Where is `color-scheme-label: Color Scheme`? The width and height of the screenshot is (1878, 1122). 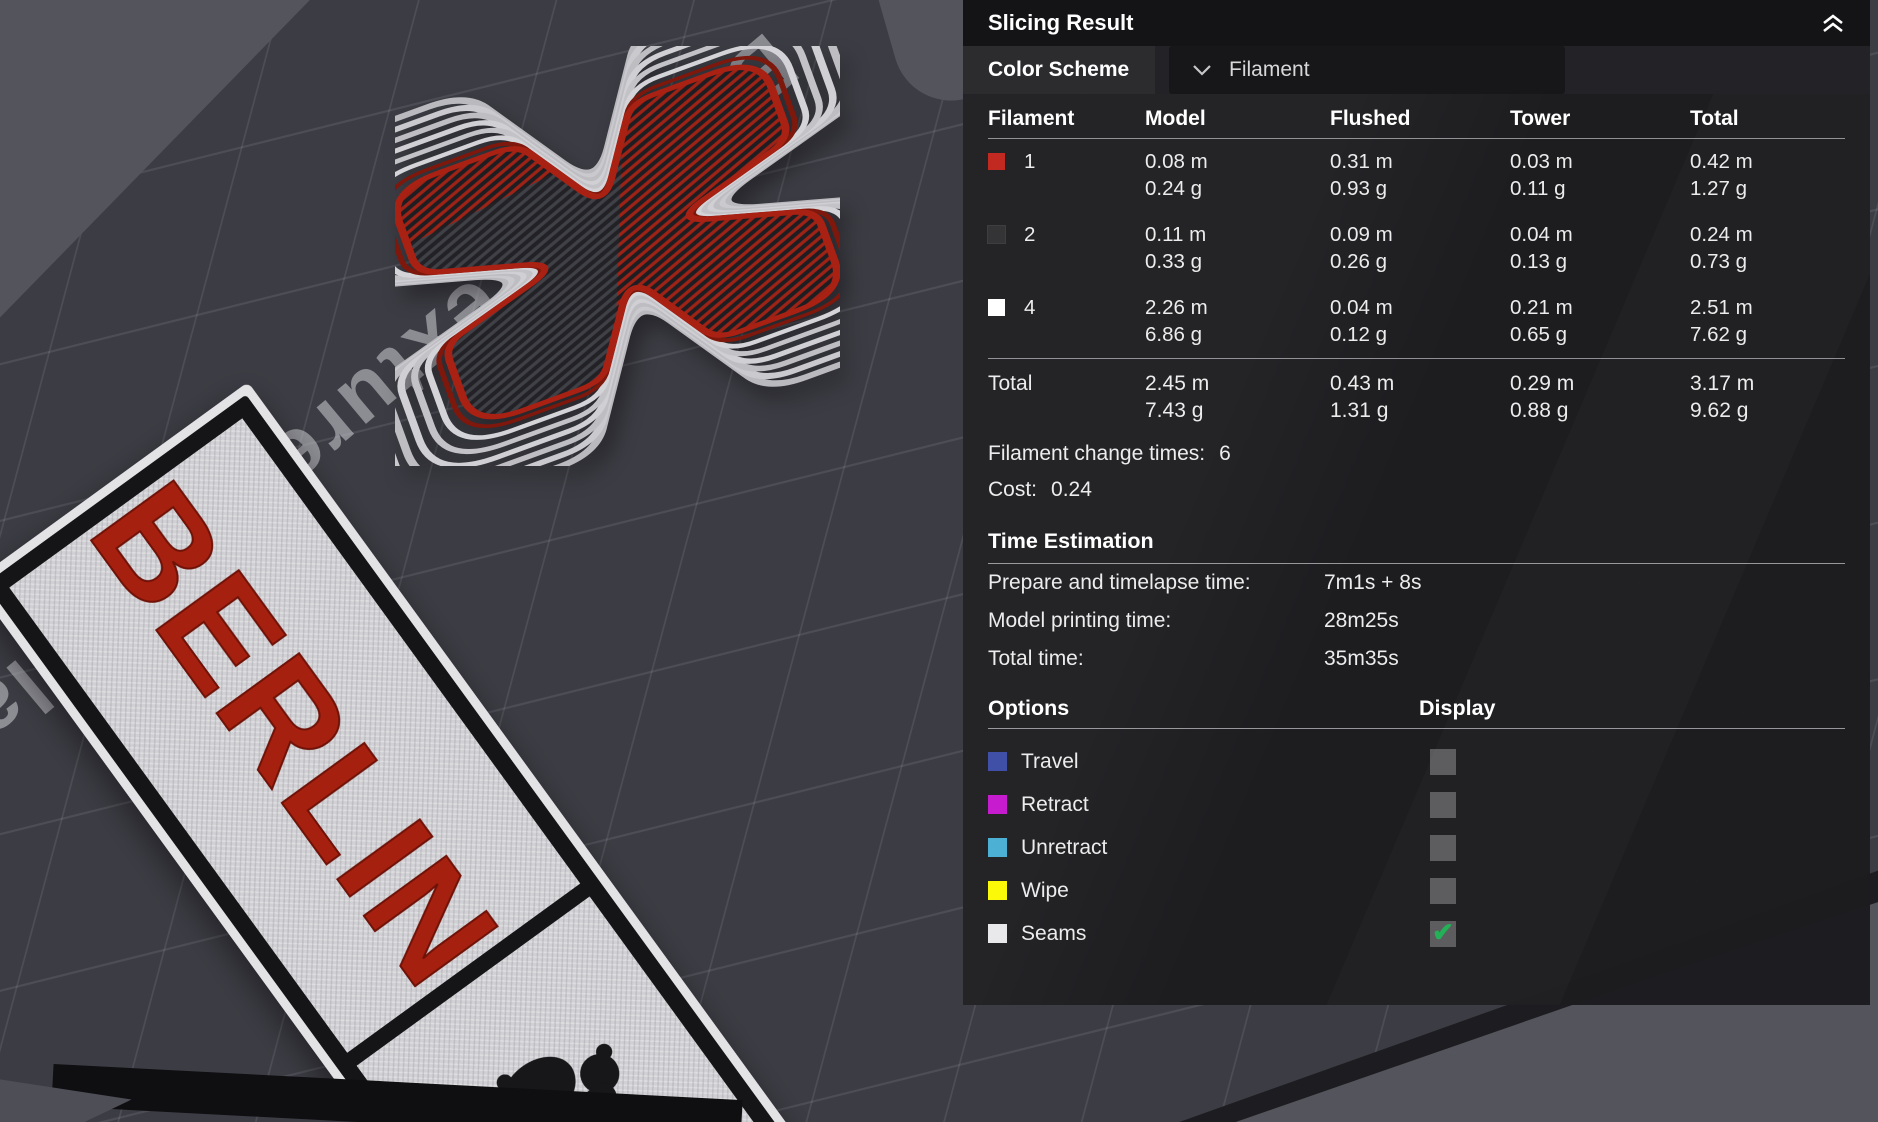 color-scheme-label: Color Scheme is located at coordinates (1059, 70).